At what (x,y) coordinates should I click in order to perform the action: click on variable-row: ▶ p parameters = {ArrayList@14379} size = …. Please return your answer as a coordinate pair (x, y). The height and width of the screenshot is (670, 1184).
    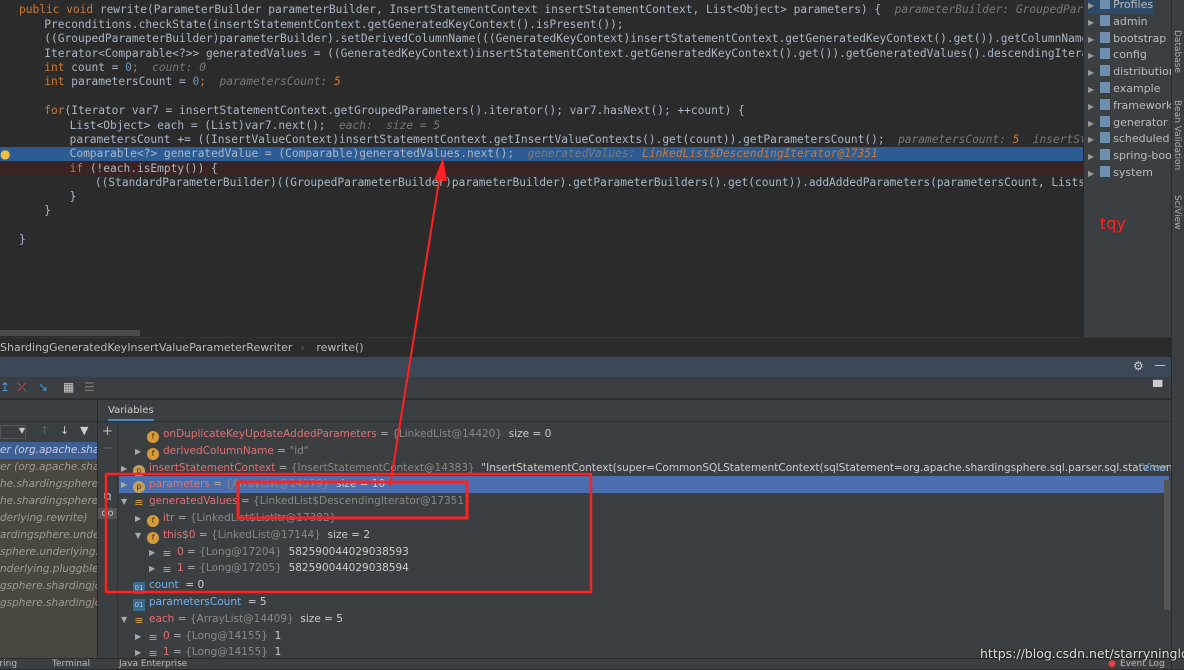
    Looking at the image, I should click on (644, 485).